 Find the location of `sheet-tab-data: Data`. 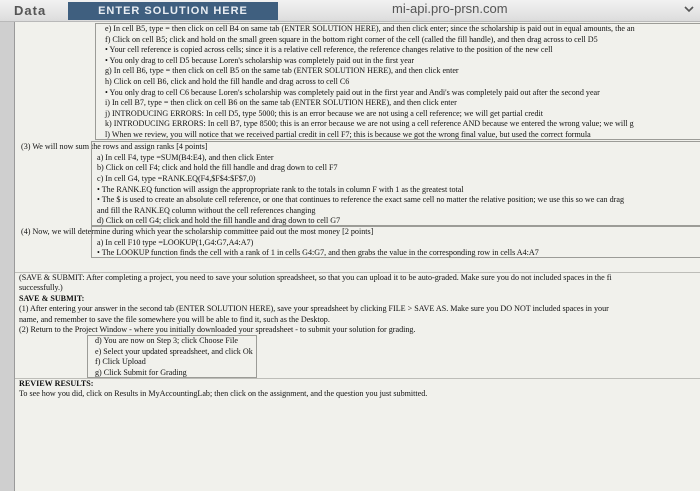

sheet-tab-data: Data is located at coordinates (30, 10).